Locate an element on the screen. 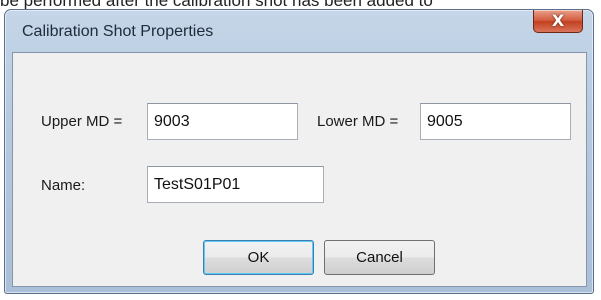  name-input: TestS01P01 is located at coordinates (235, 184).